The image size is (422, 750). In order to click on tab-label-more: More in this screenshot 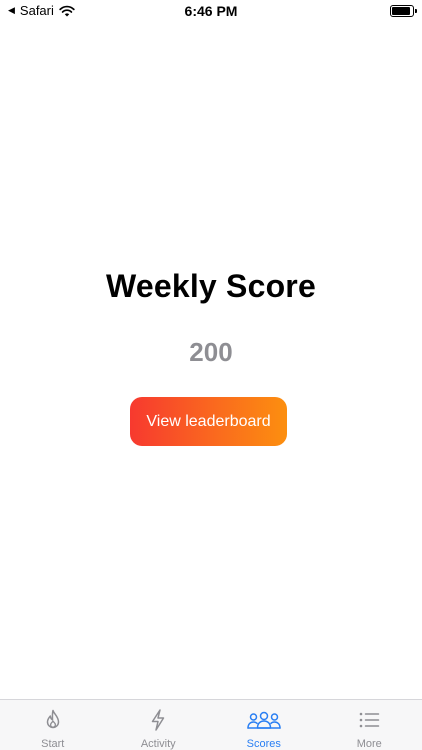, I will do `click(369, 744)`.